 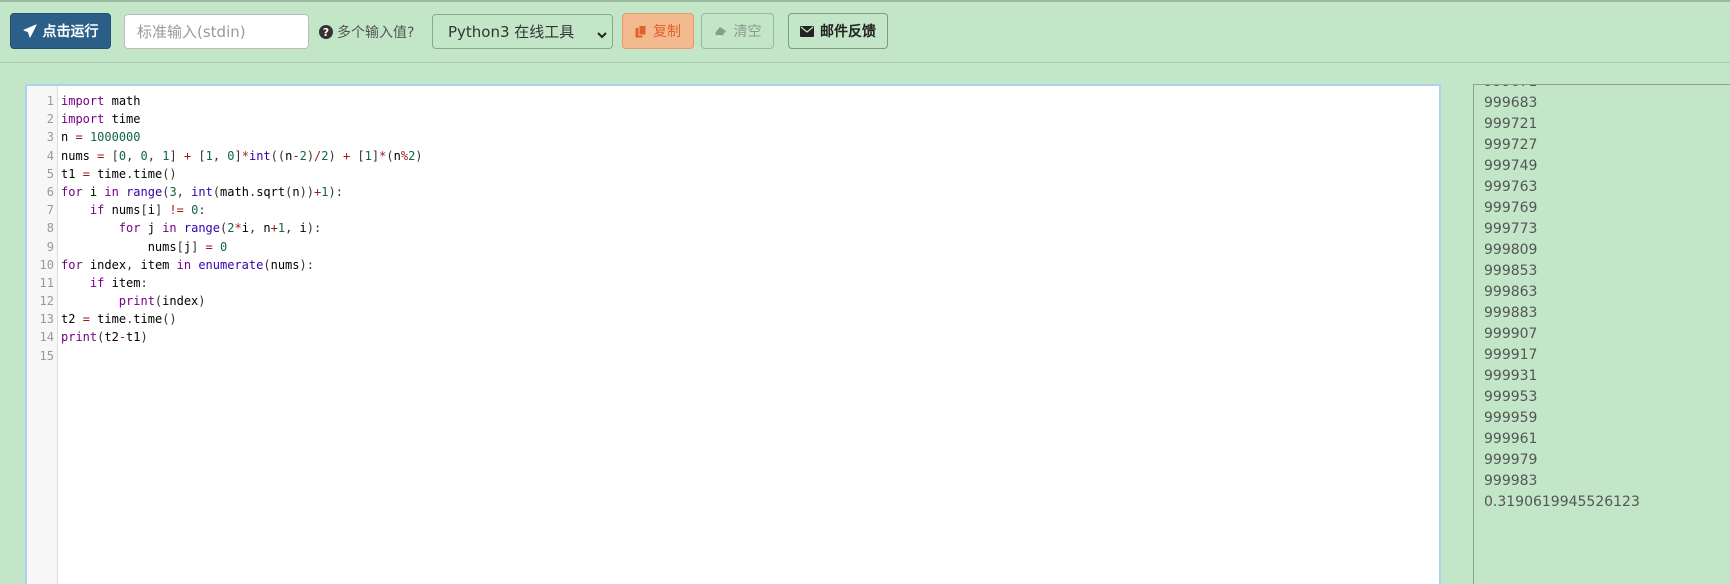 What do you see at coordinates (1511, 187) in the screenshot?
I see `output-line: 999763` at bounding box center [1511, 187].